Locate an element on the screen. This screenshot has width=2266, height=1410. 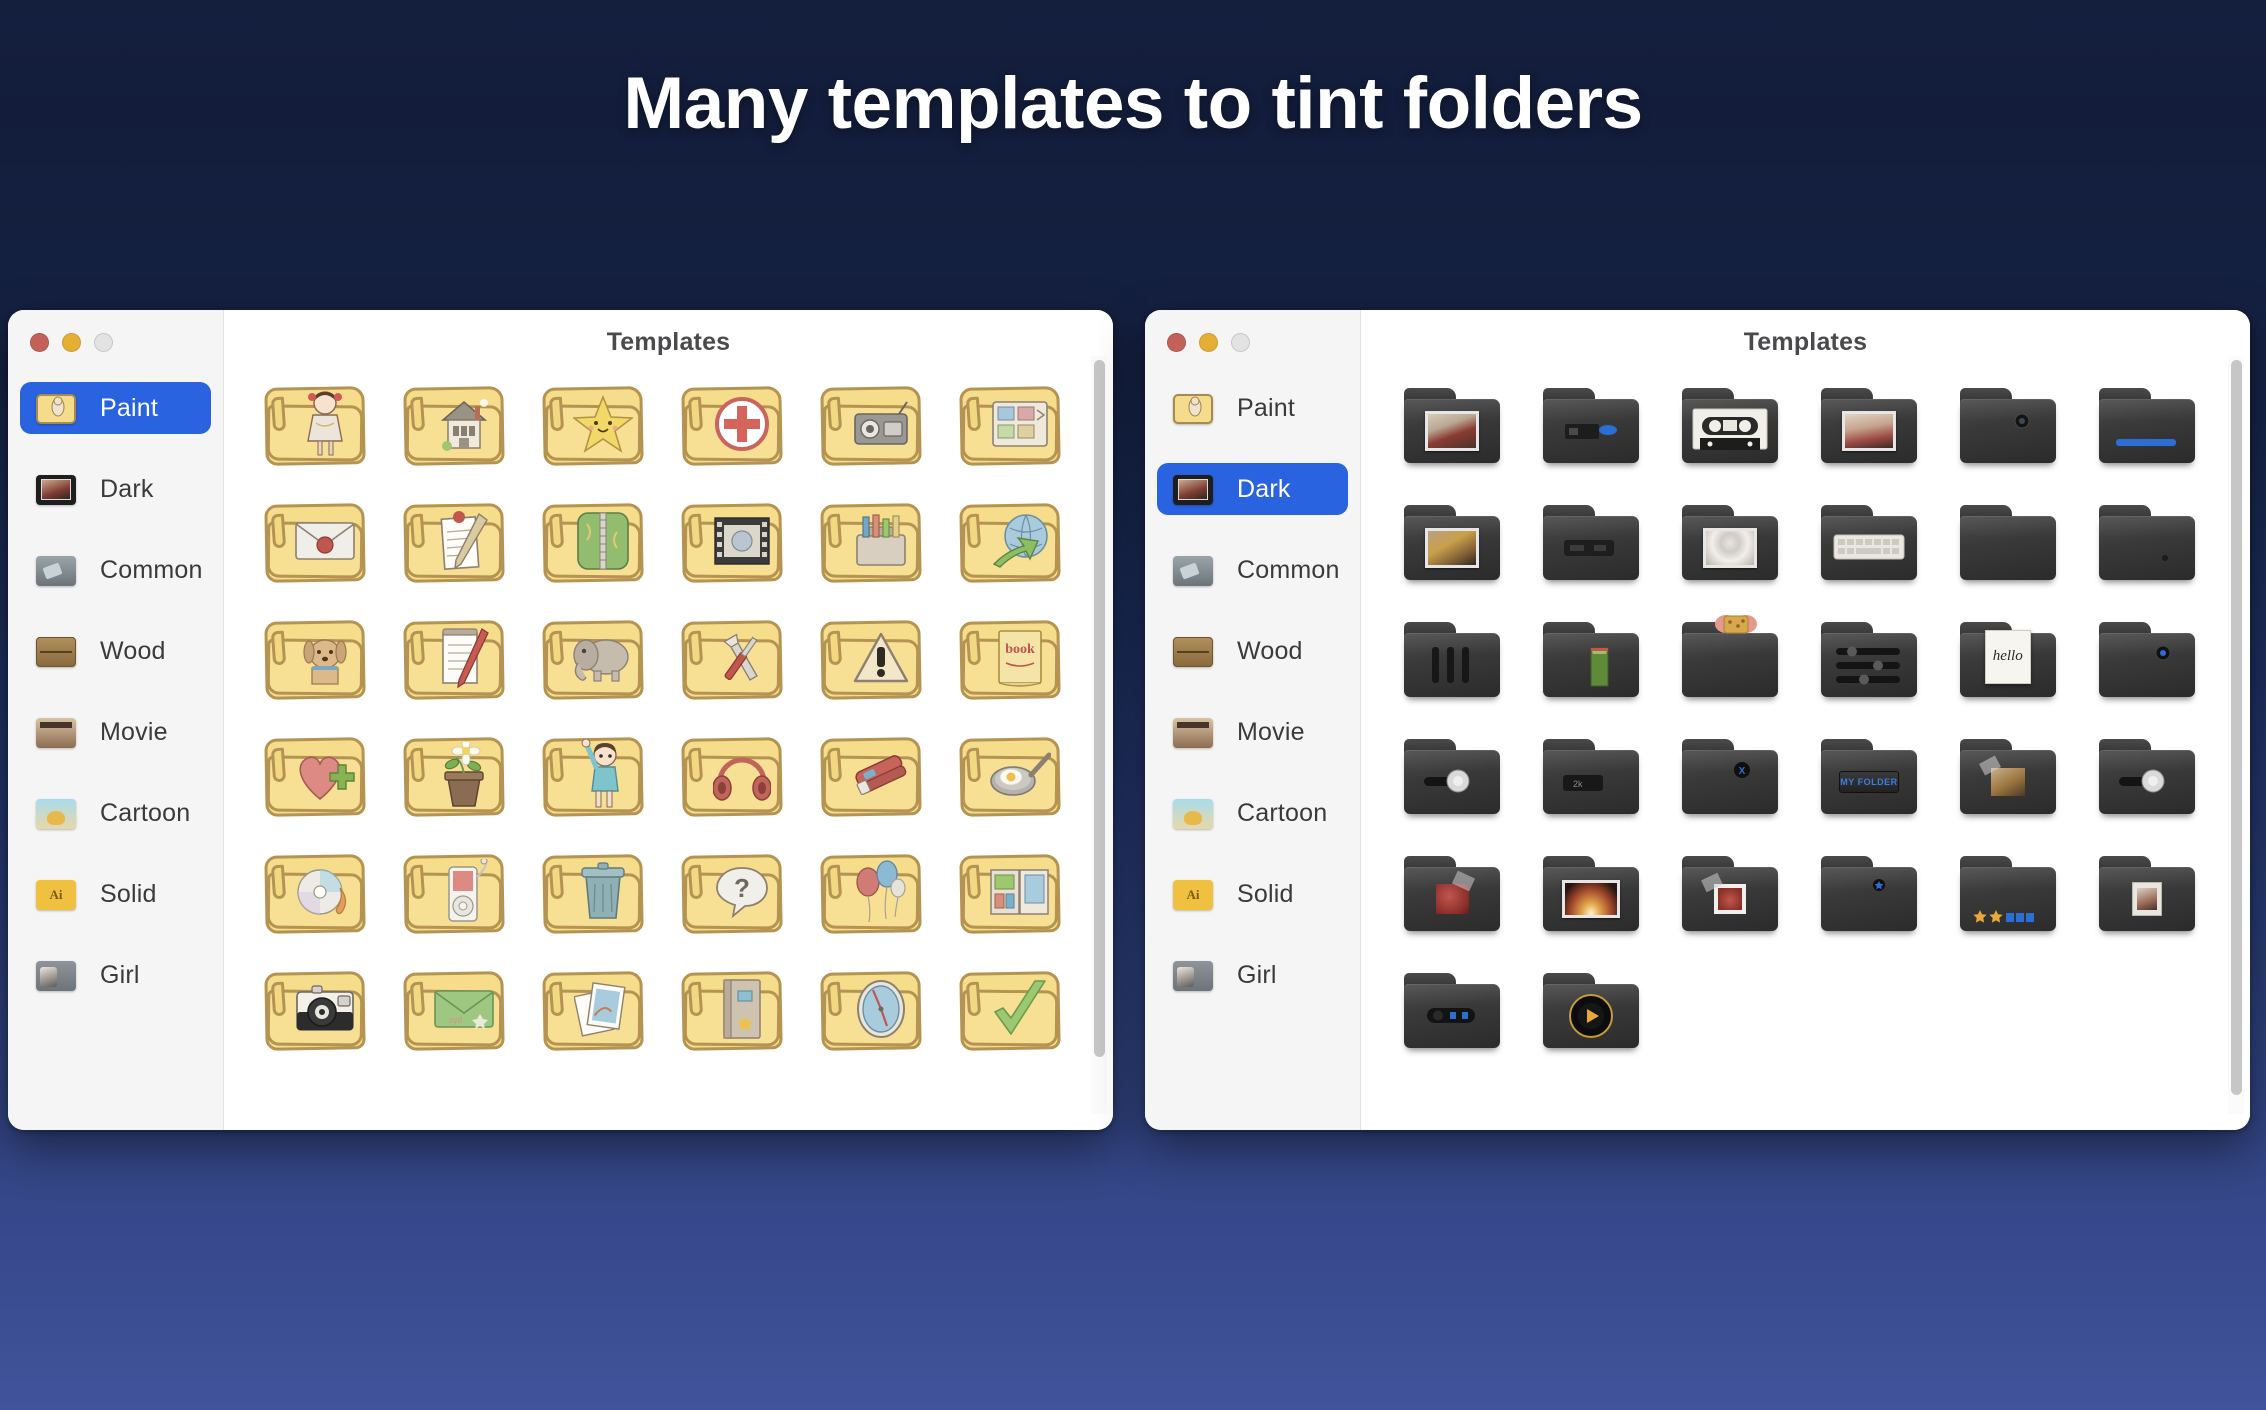
template-item: hello is located at coordinates (2007, 659).